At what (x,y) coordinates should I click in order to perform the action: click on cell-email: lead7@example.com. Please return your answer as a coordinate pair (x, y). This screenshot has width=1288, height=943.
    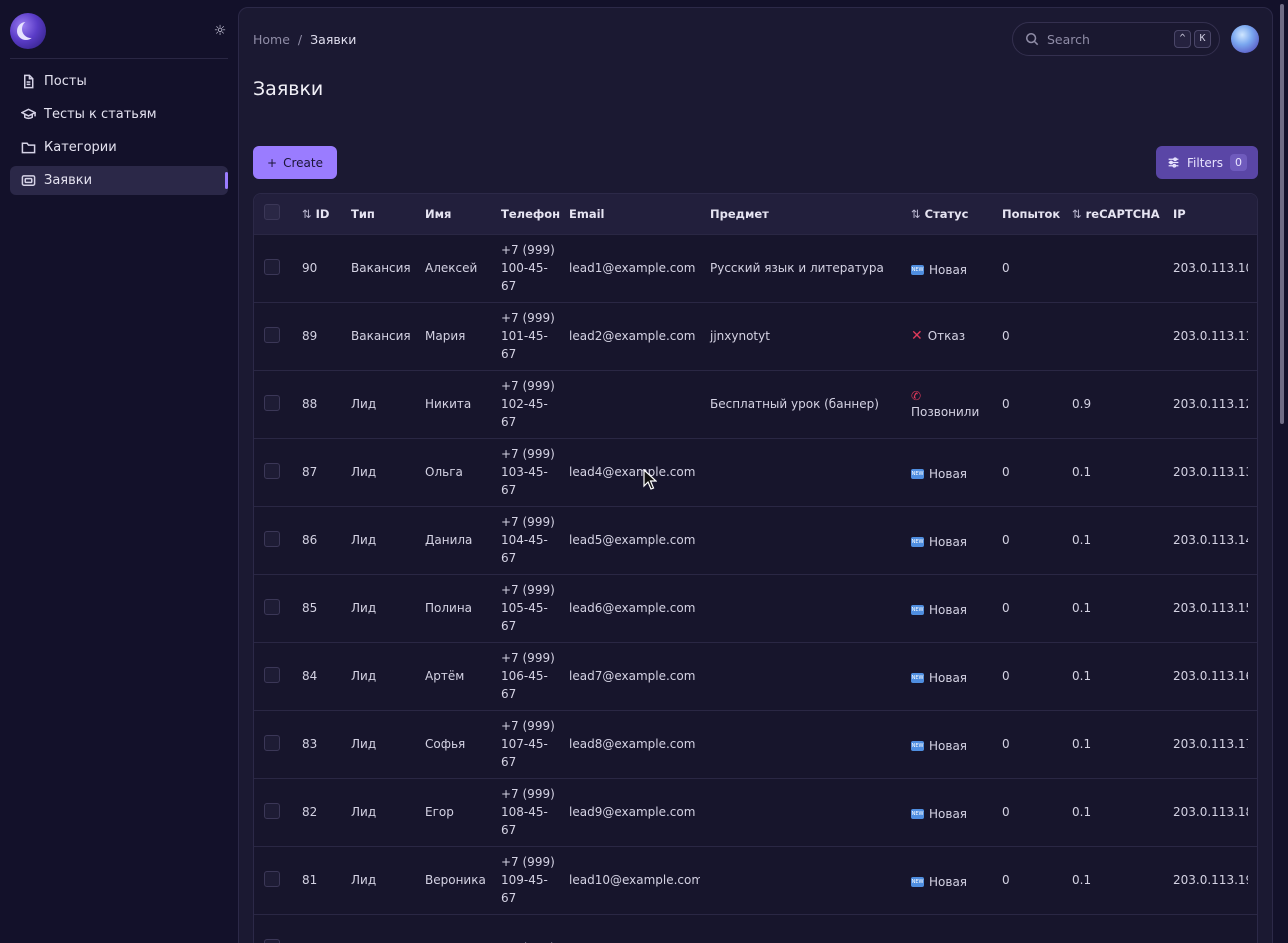
    Looking at the image, I should click on (629, 675).